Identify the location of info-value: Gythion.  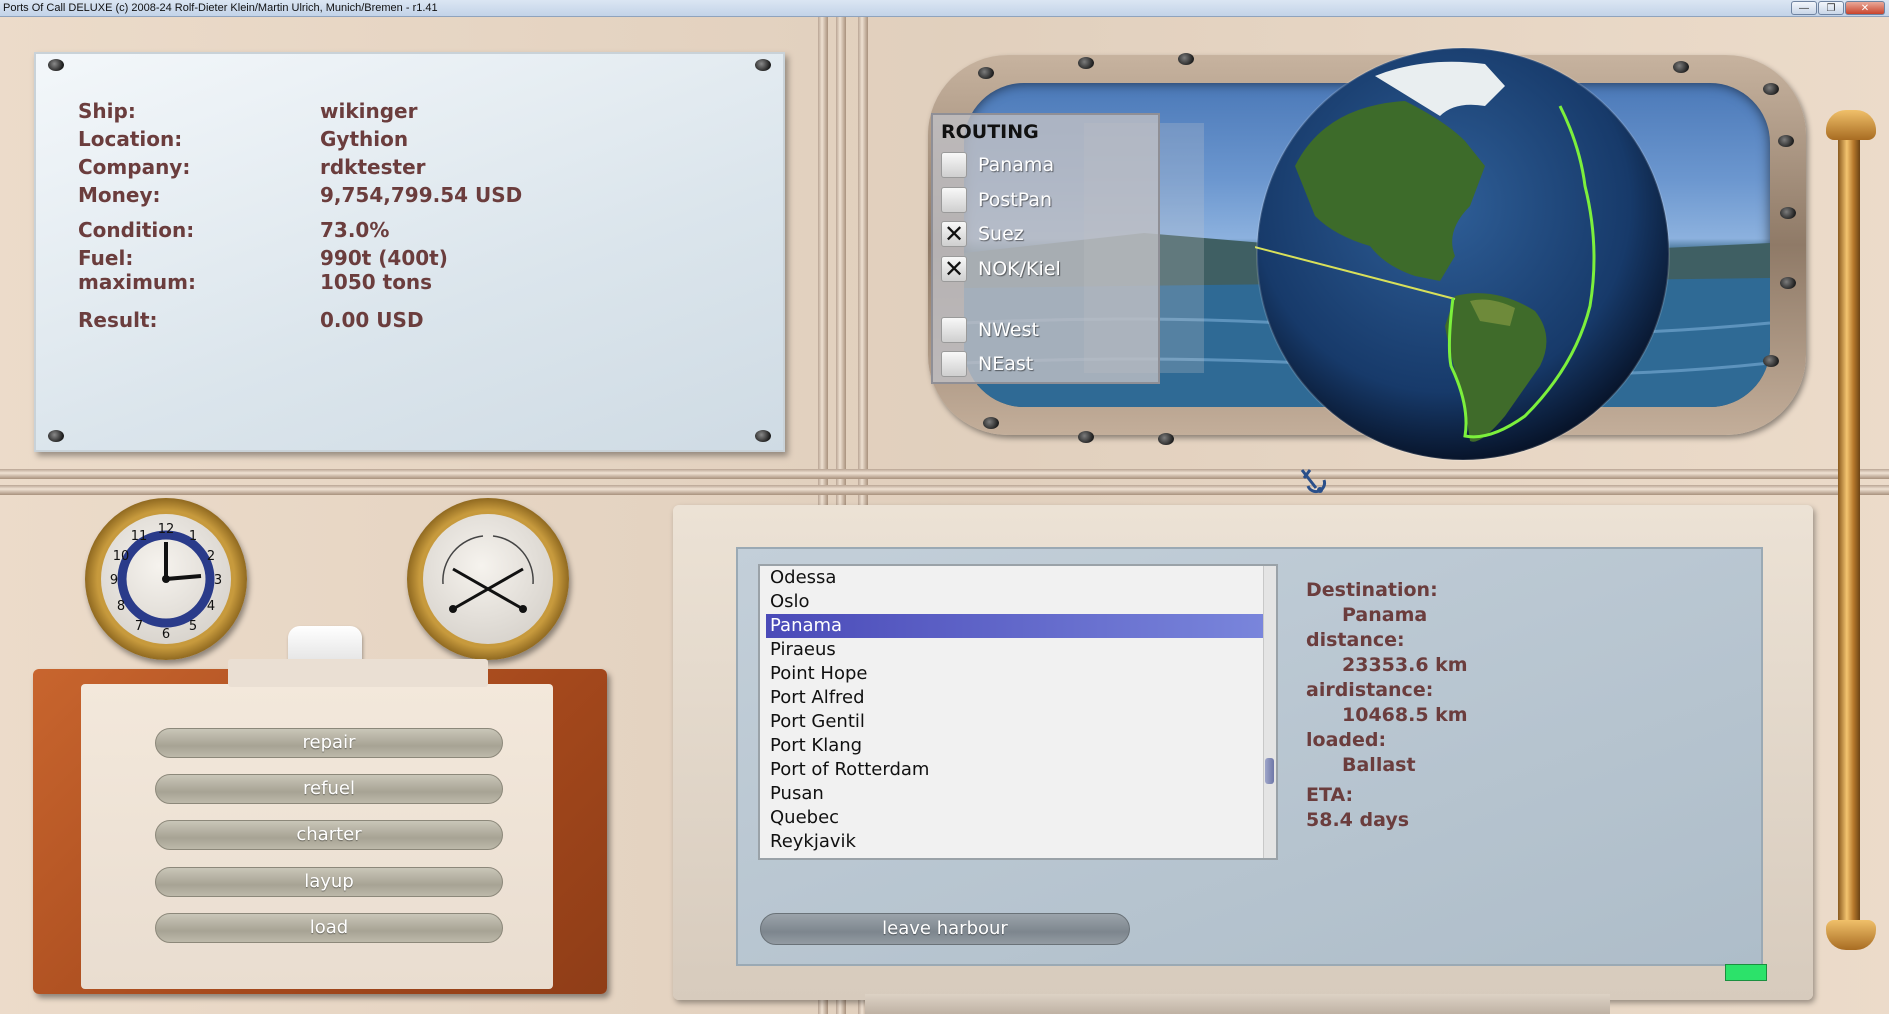
(364, 139).